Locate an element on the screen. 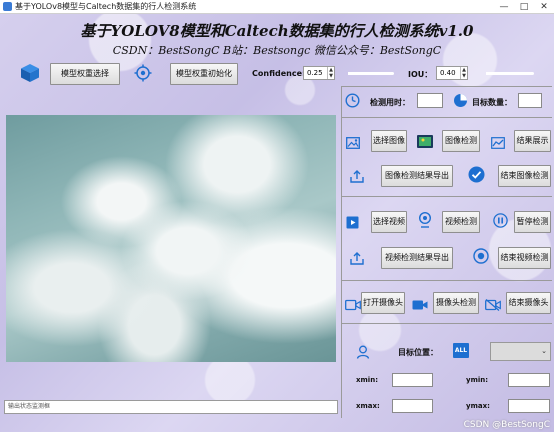  maximize-button: □ is located at coordinates (524, 7).